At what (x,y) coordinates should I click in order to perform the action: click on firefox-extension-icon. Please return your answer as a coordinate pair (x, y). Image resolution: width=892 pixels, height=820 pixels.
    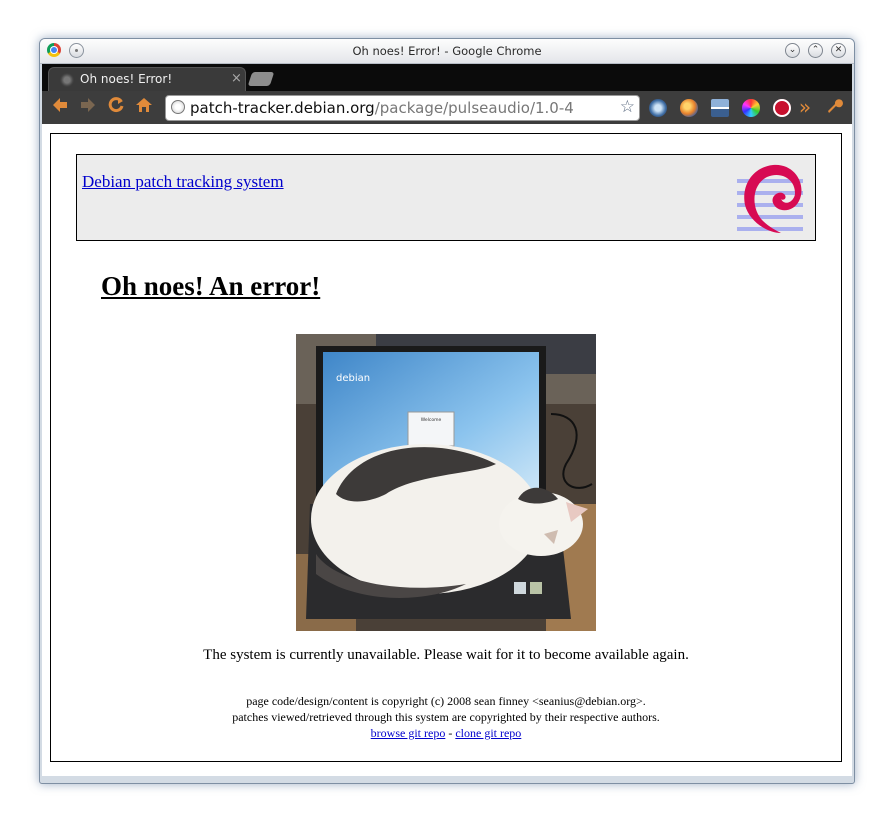
    Looking at the image, I should click on (689, 108).